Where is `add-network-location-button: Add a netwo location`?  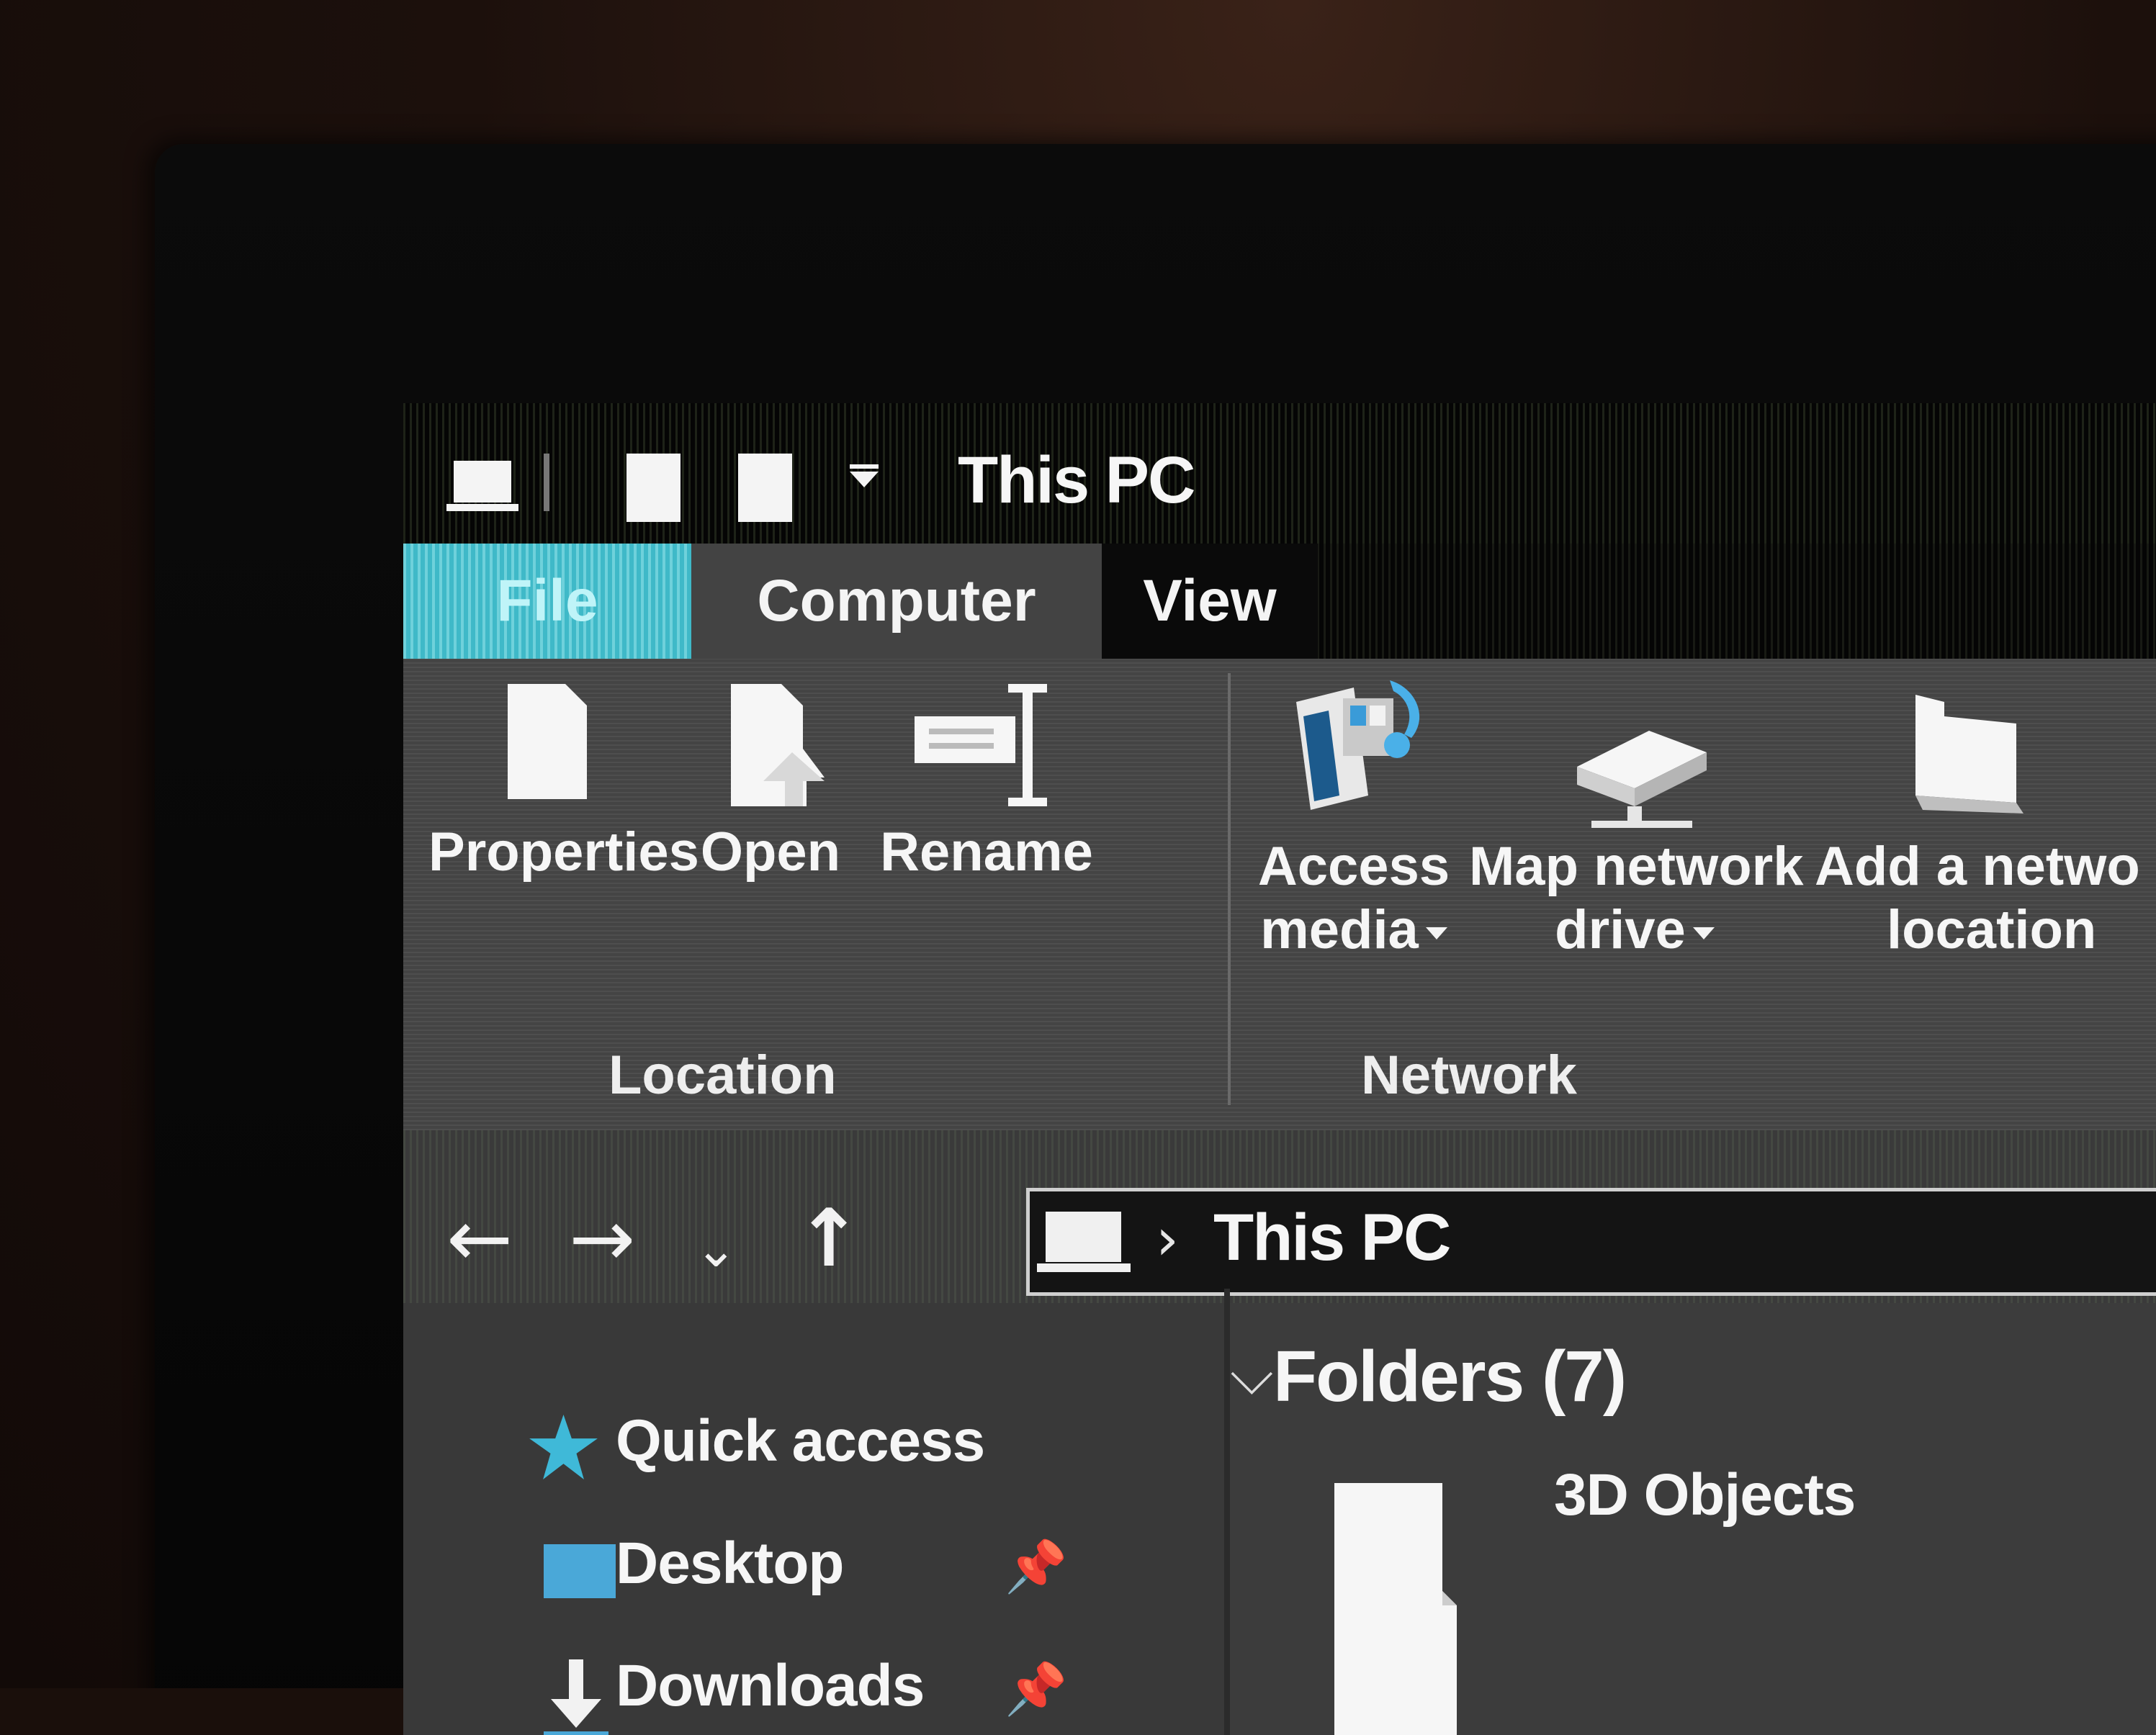
add-network-location-button: Add a netwo location is located at coordinates (1985, 816).